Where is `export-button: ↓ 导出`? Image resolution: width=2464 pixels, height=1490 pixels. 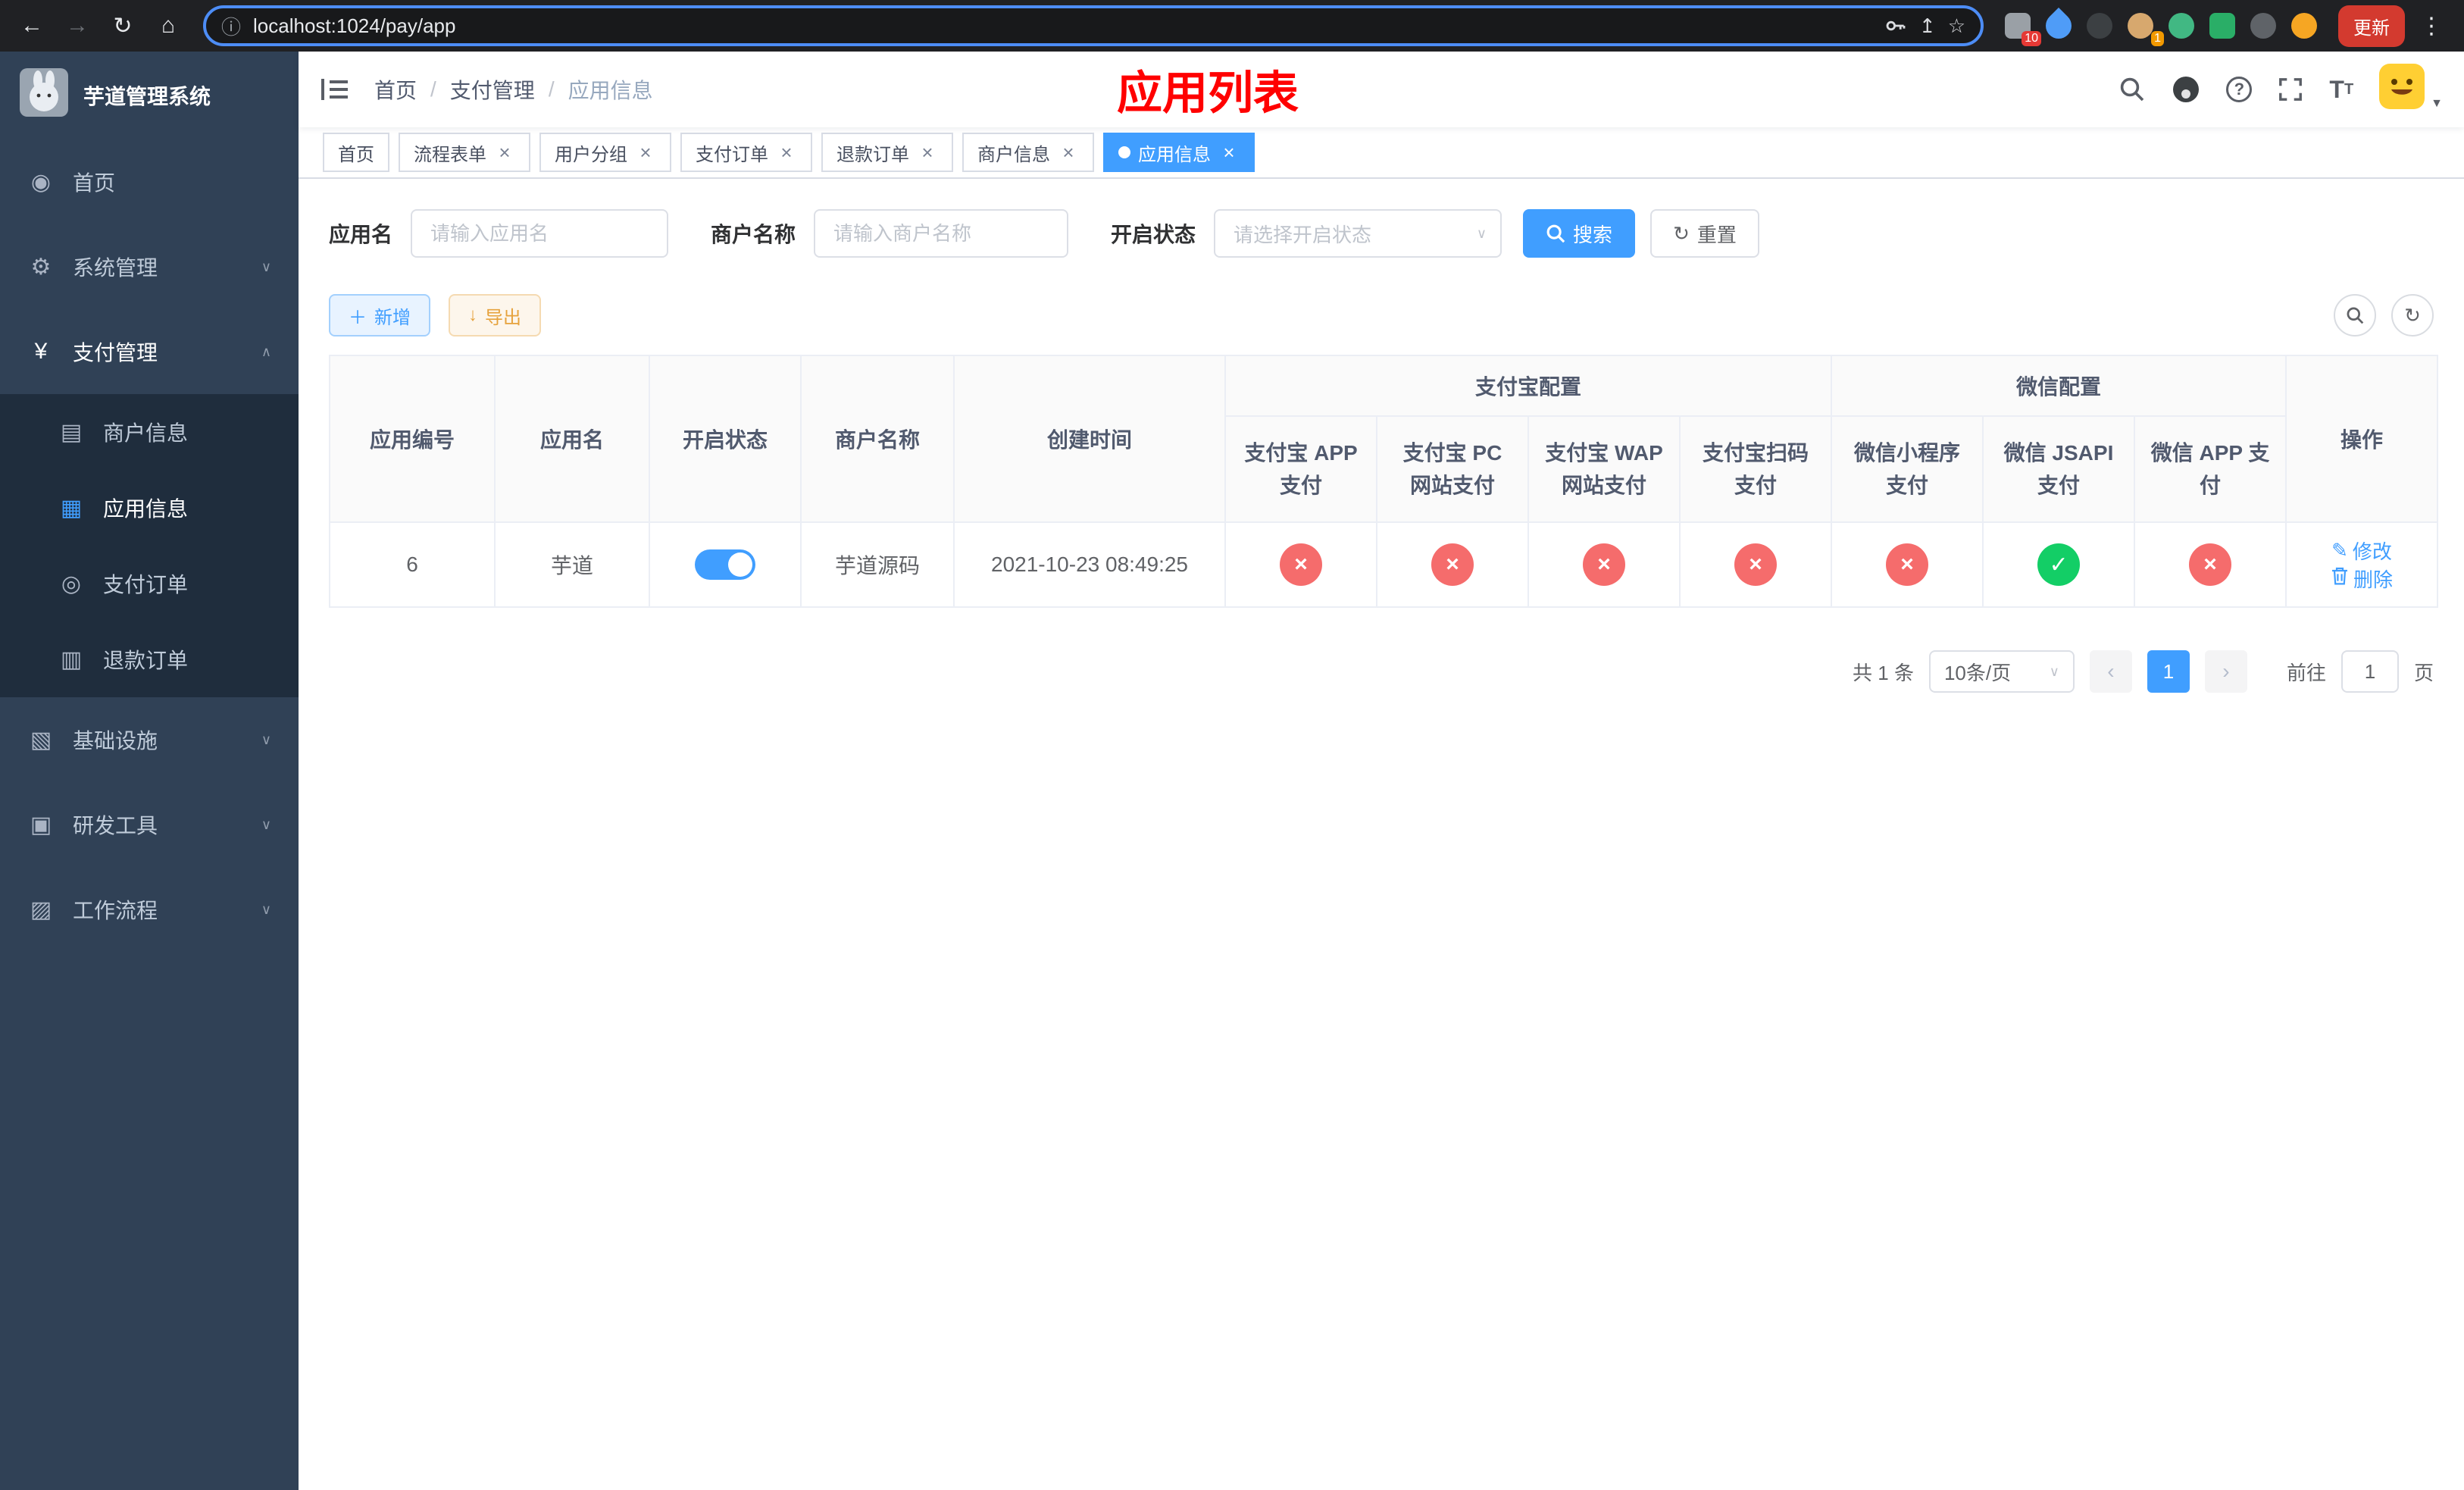 export-button: ↓ 导出 is located at coordinates (495, 315).